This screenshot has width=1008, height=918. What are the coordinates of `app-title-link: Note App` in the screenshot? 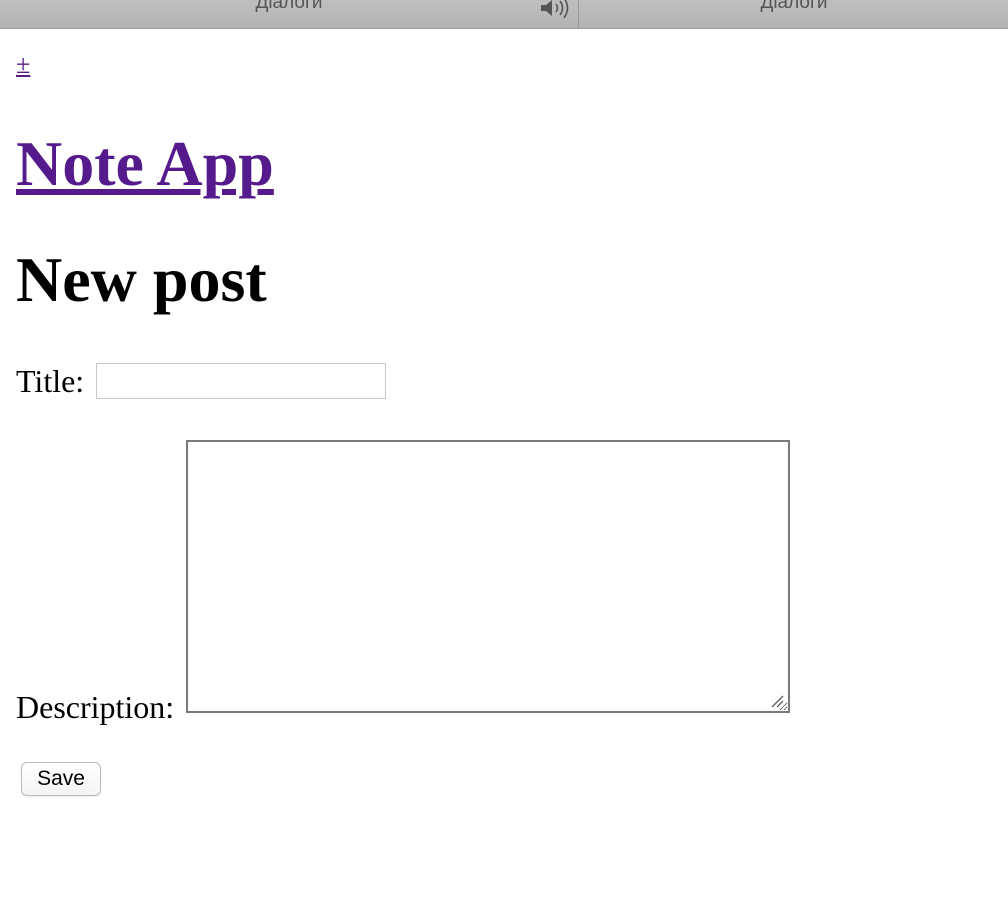 It's located at (145, 163).